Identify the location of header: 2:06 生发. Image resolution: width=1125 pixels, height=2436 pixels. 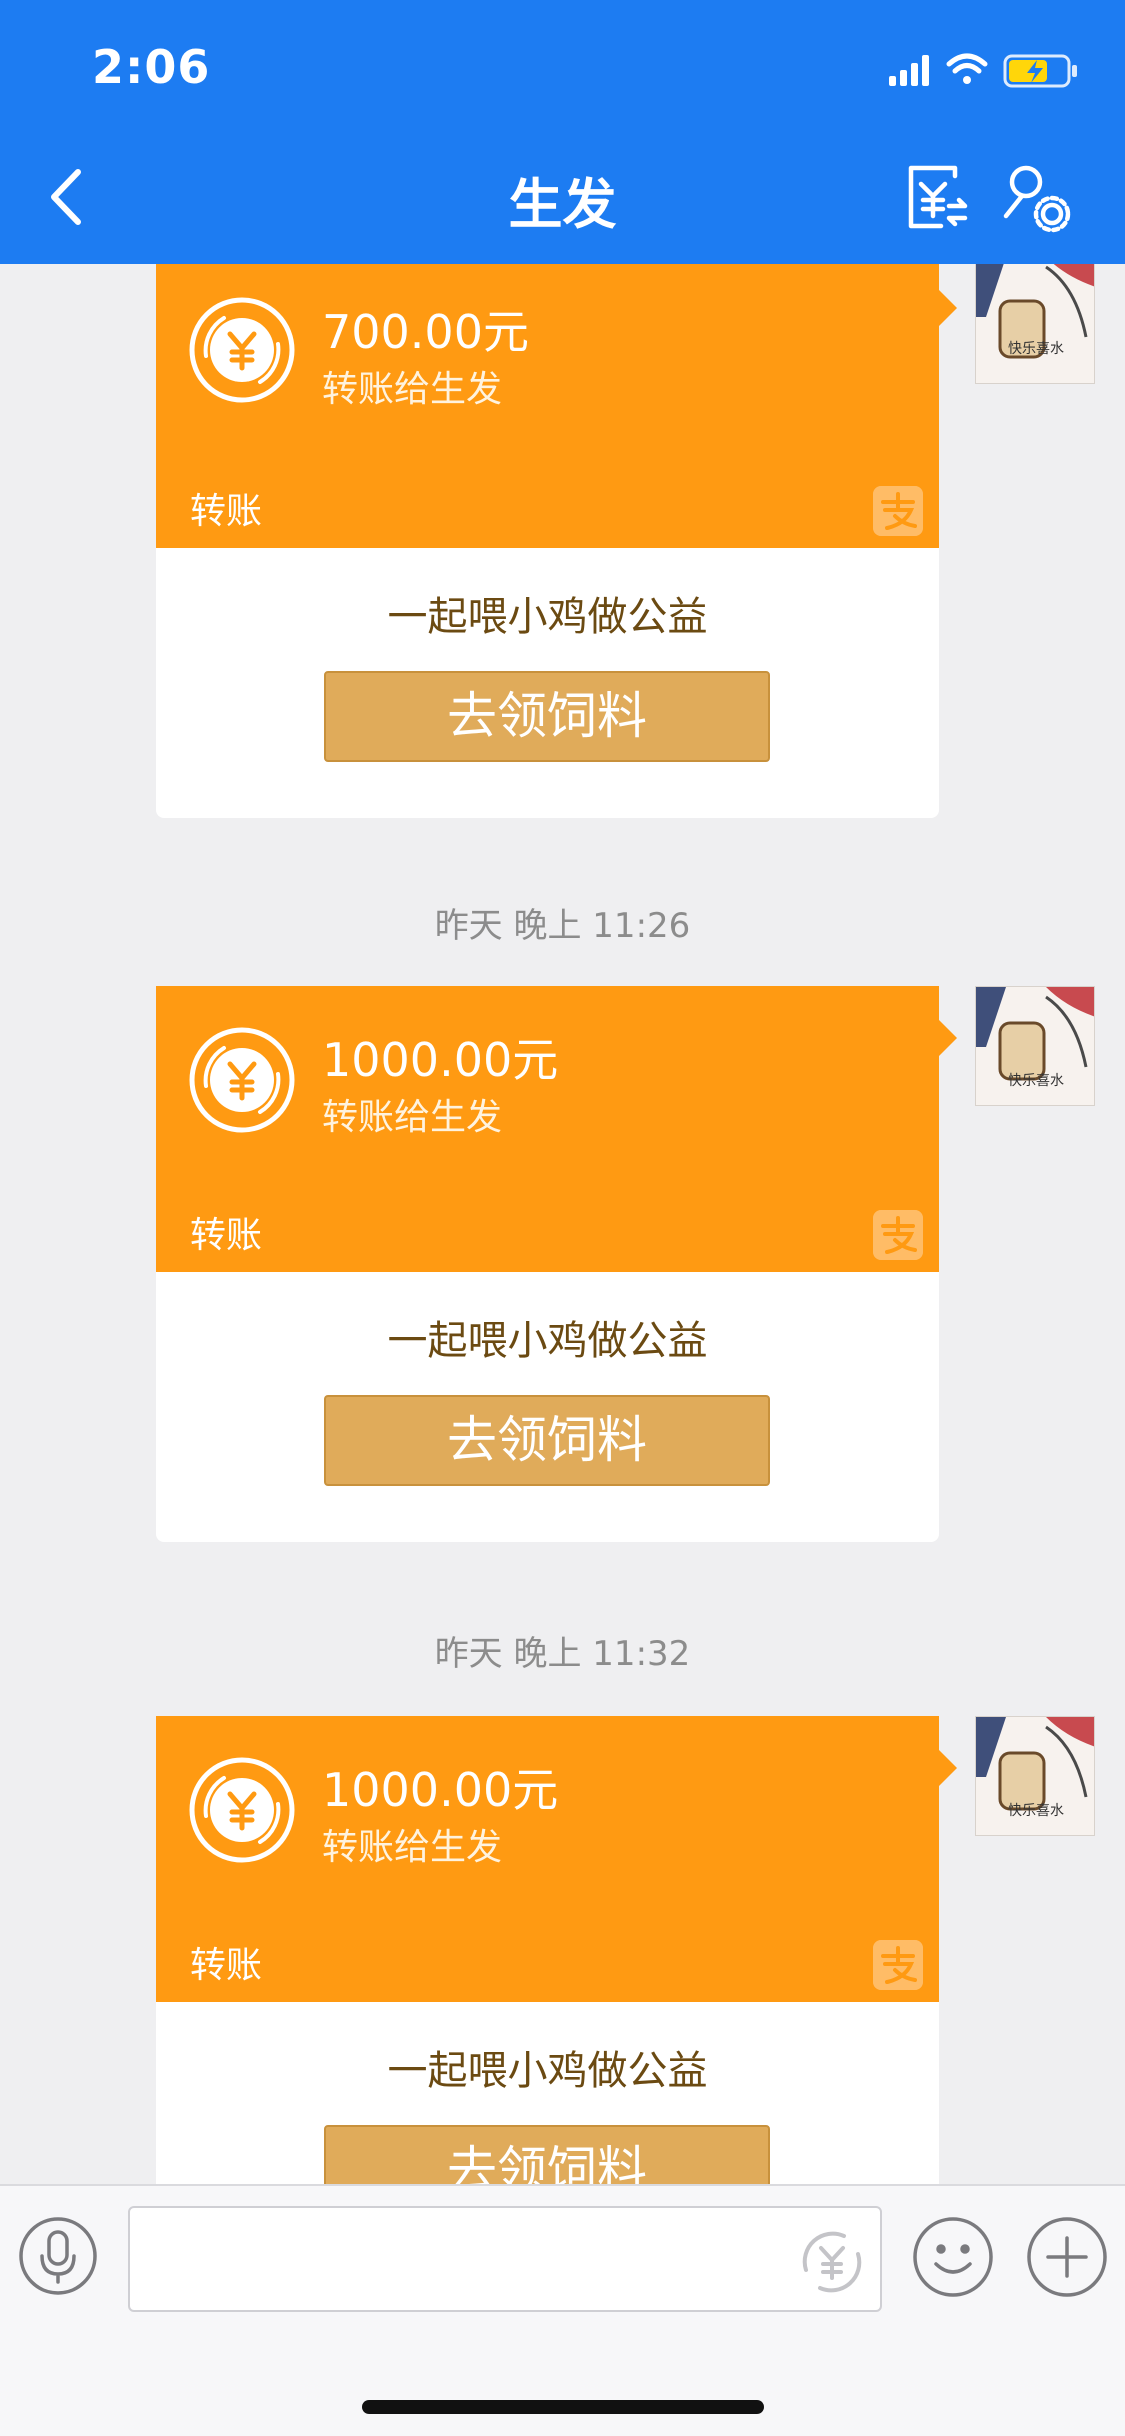
(562, 132).